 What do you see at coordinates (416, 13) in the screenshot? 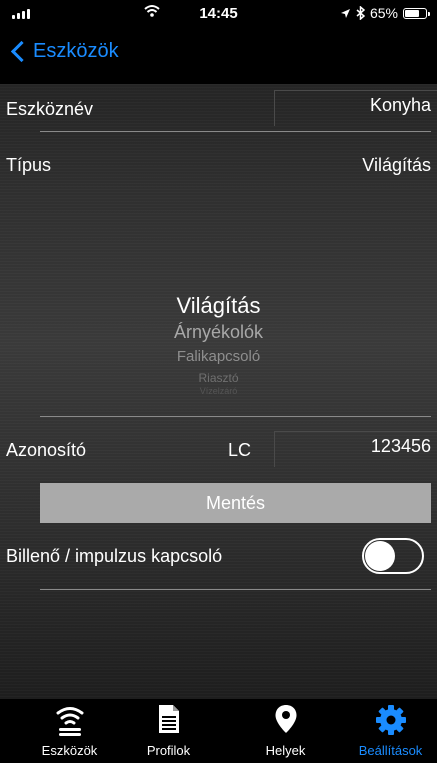
I see `battery-icon` at bounding box center [416, 13].